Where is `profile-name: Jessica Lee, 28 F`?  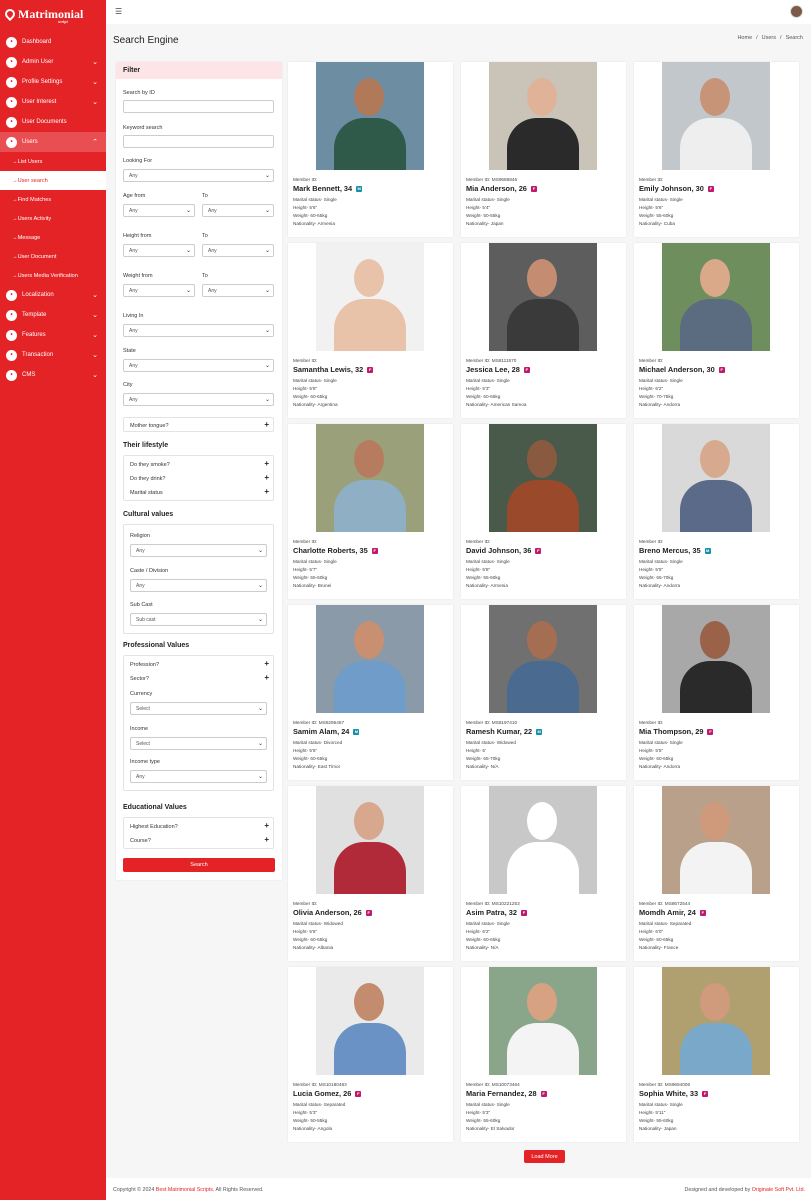 profile-name: Jessica Lee, 28 F is located at coordinates (498, 369).